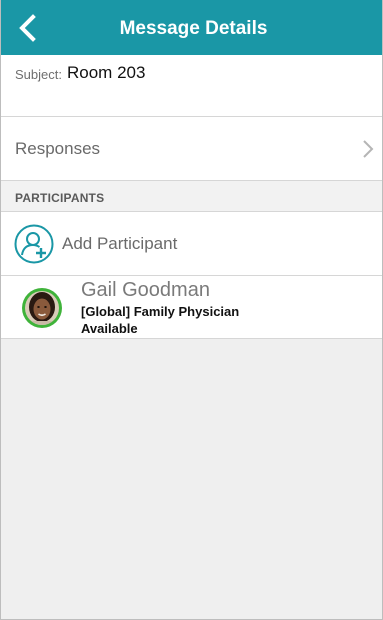 Image resolution: width=383 pixels, height=620 pixels. I want to click on avatar, so click(42, 308).